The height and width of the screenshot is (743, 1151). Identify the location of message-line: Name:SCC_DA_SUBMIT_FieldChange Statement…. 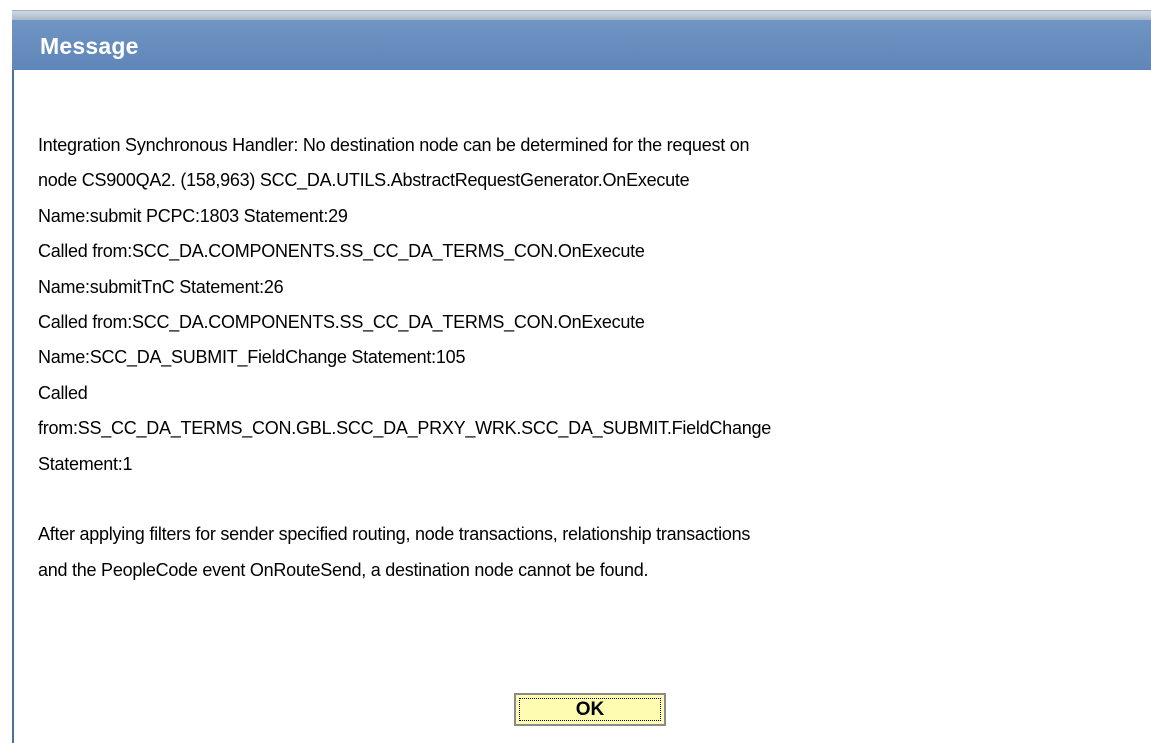
(252, 357).